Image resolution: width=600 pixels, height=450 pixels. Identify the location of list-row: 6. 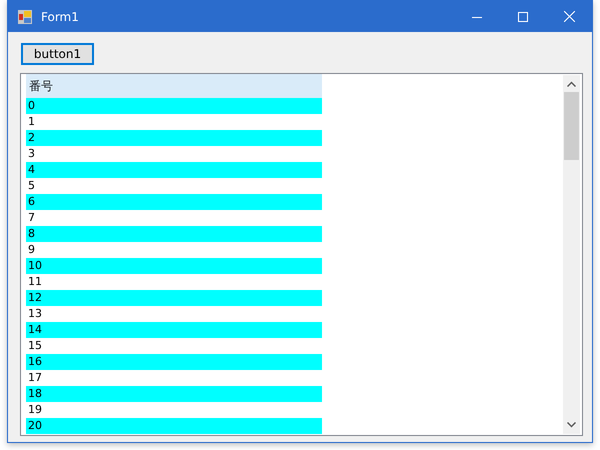
(174, 202).